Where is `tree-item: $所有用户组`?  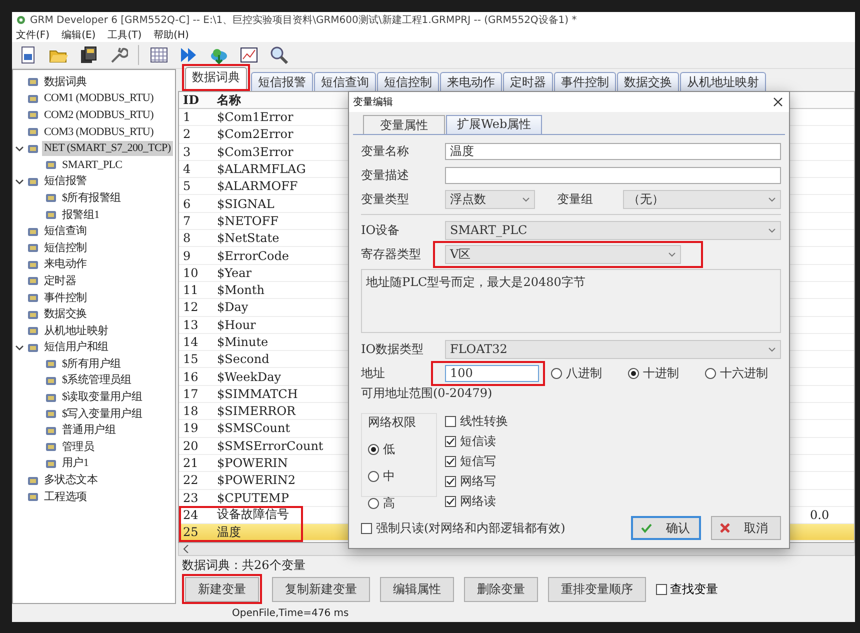 tree-item: $所有用户组 is located at coordinates (91, 364).